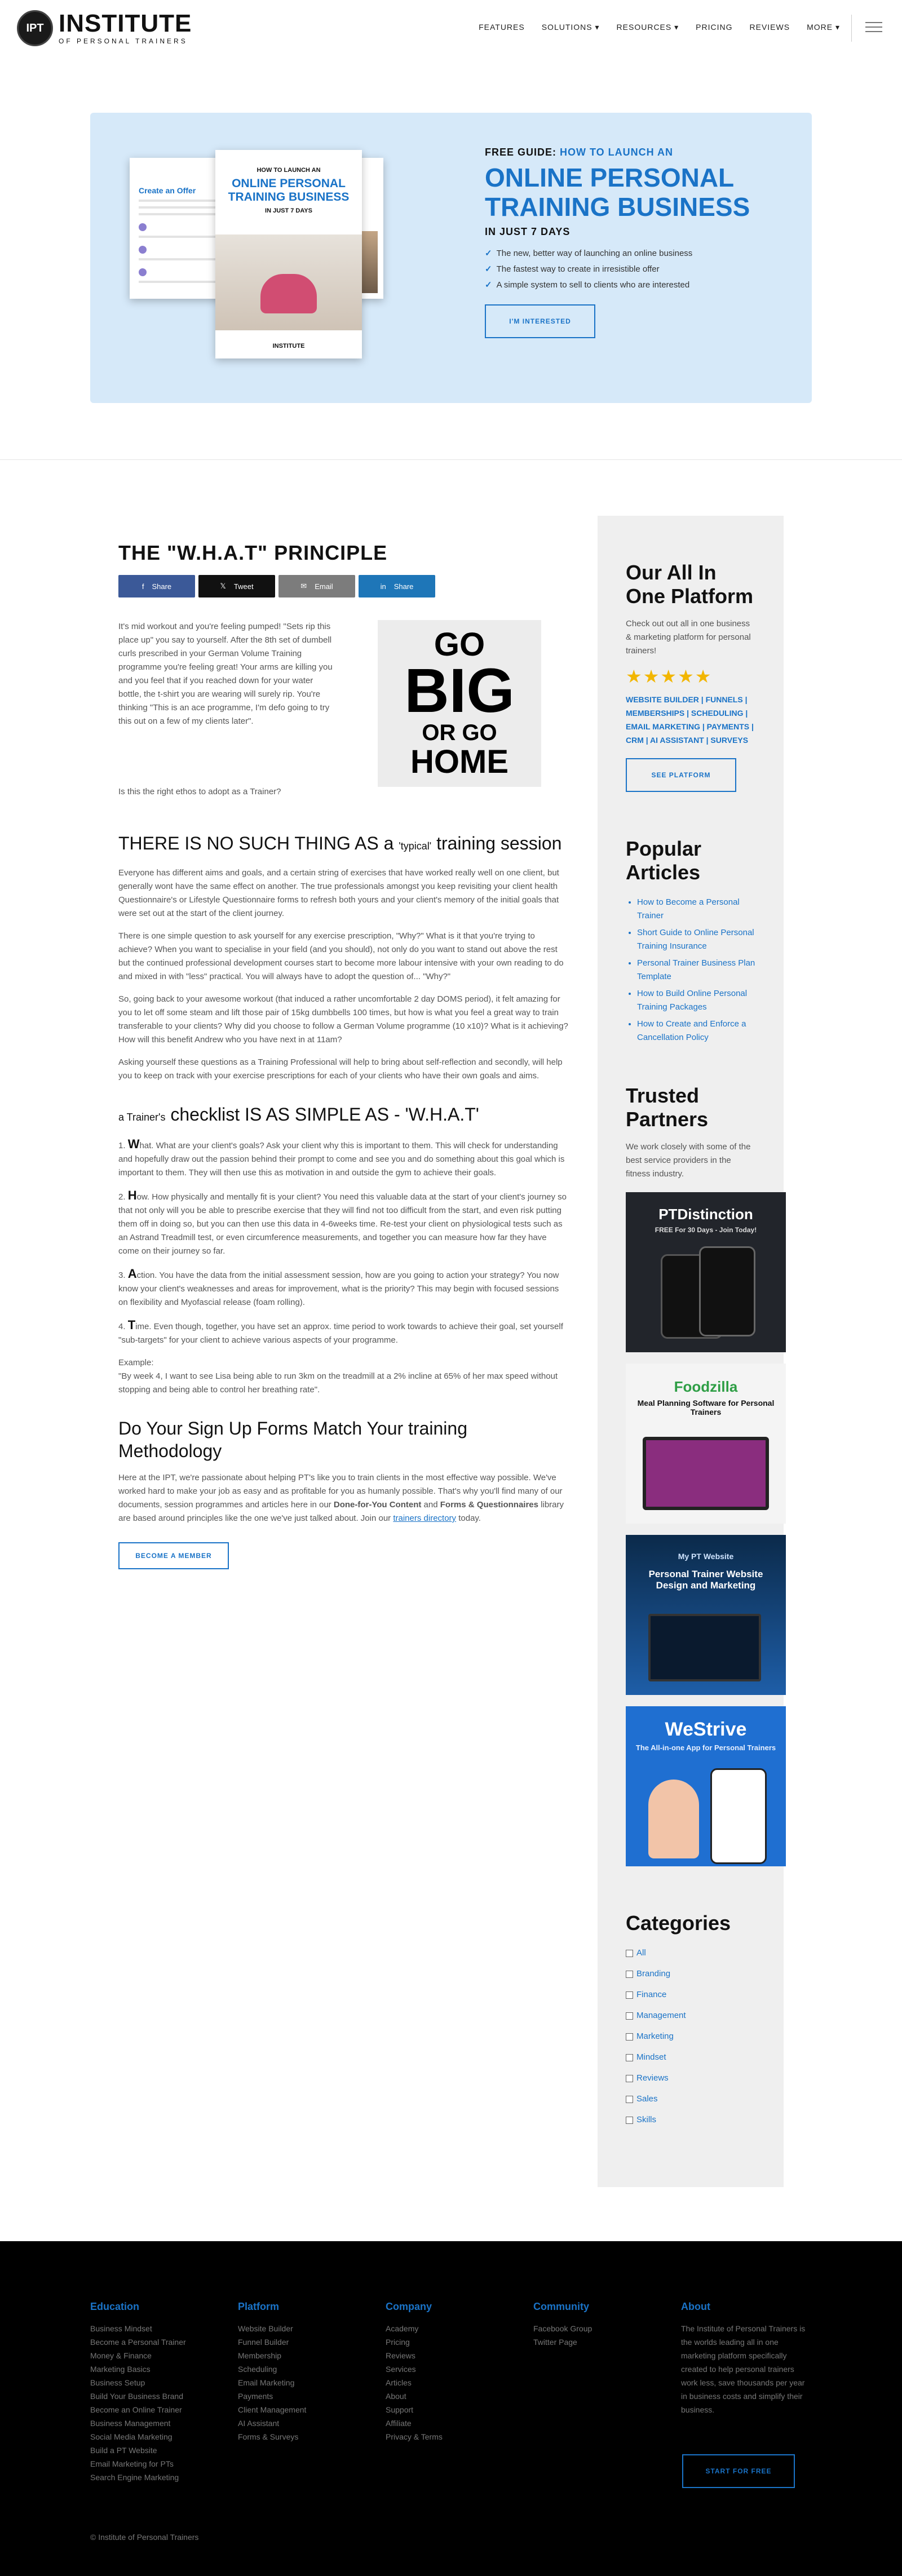 This screenshot has width=902, height=2576. What do you see at coordinates (143, 2437) in the screenshot?
I see `footer-link: Social Media Marketing` at bounding box center [143, 2437].